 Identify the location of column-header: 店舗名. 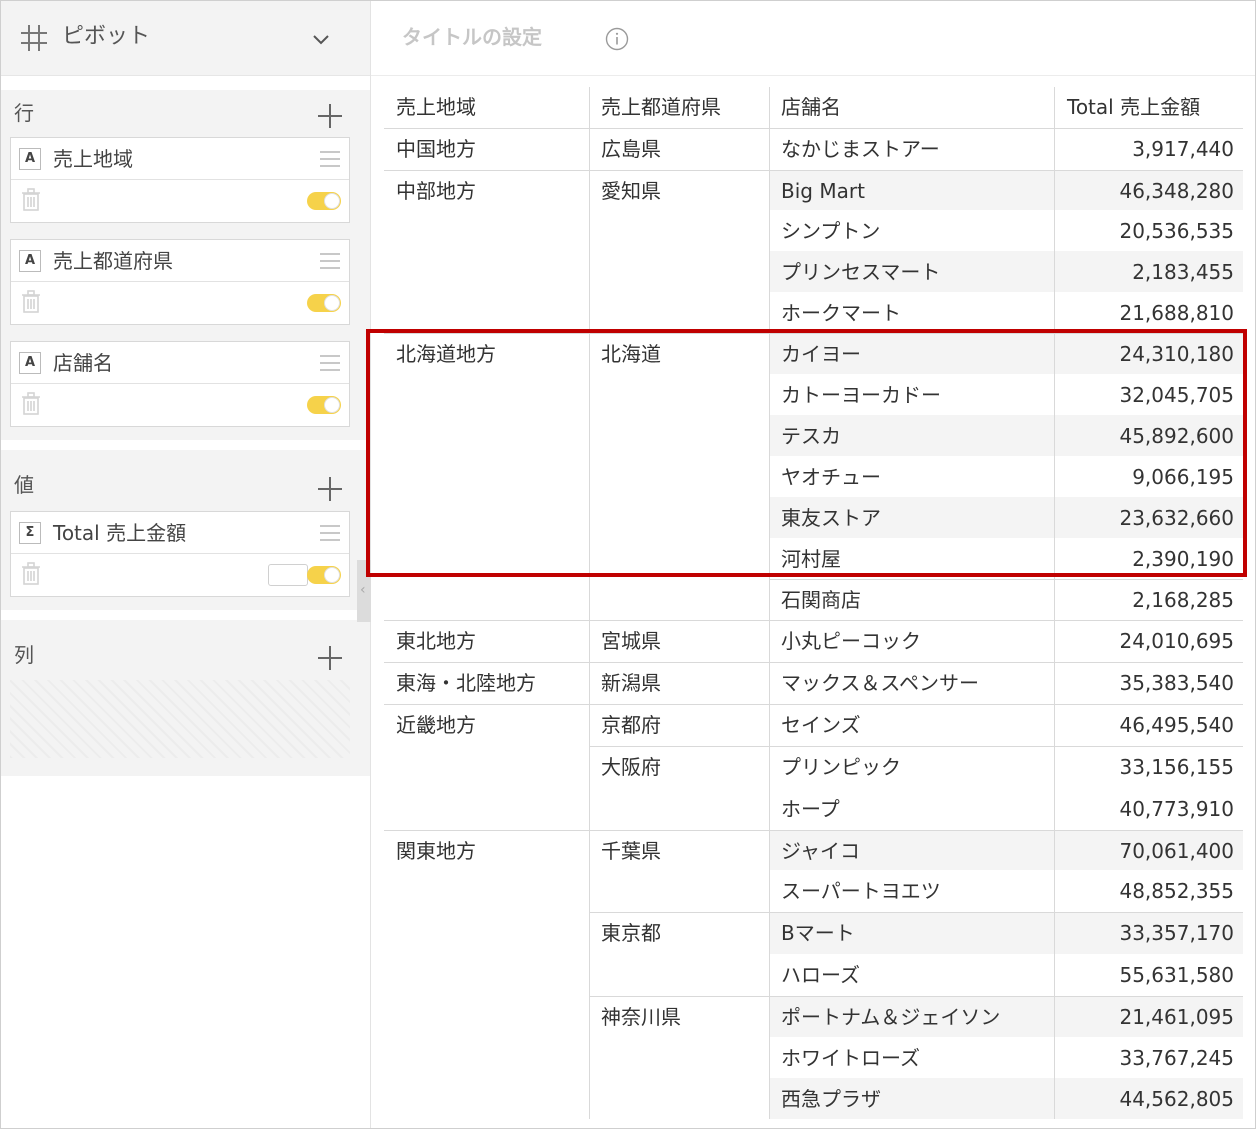
(811, 107).